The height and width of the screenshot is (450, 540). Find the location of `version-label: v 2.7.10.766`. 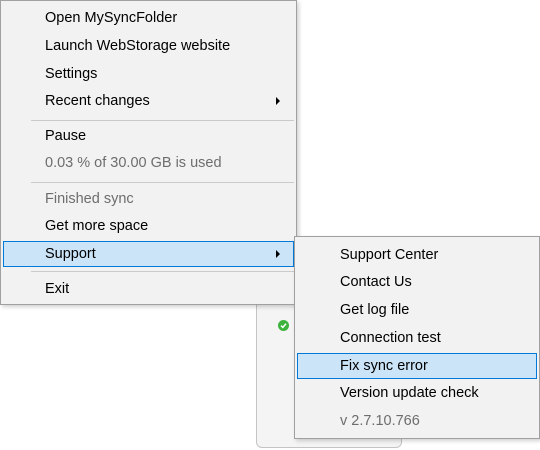

version-label: v 2.7.10.766 is located at coordinates (380, 421).